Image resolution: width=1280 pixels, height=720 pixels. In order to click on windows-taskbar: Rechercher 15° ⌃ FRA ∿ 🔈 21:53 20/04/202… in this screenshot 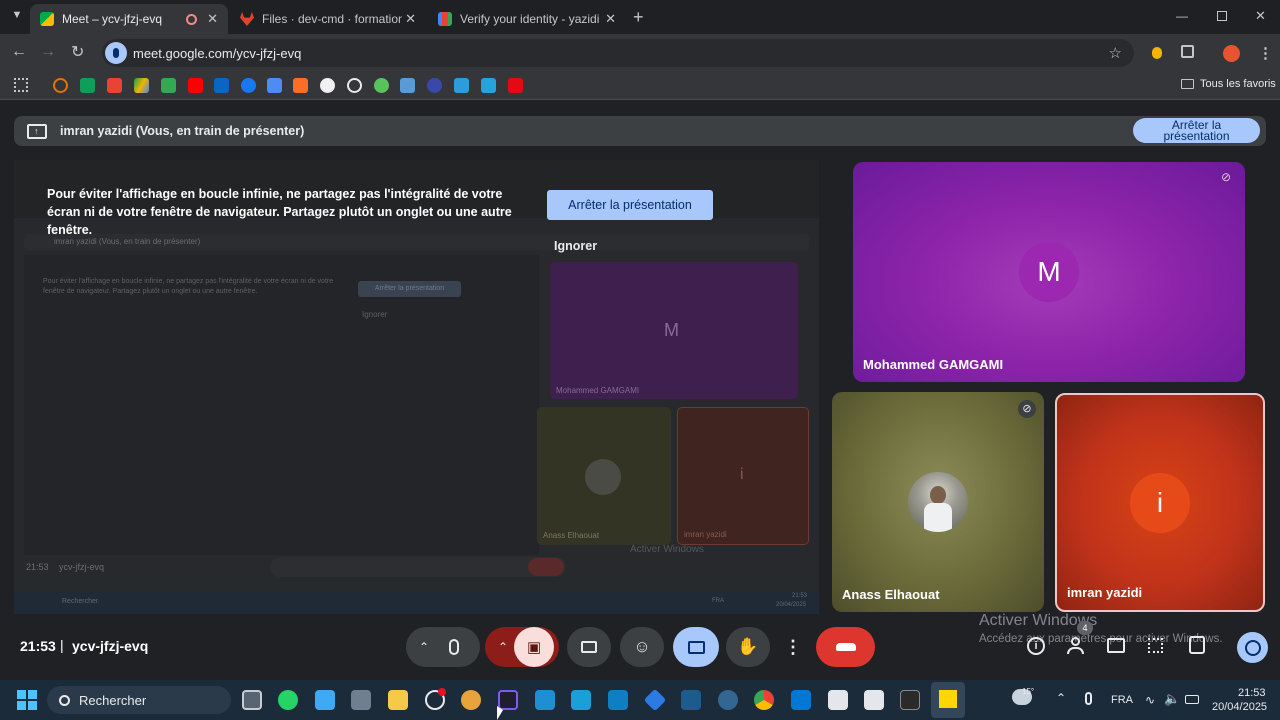, I will do `click(640, 700)`.